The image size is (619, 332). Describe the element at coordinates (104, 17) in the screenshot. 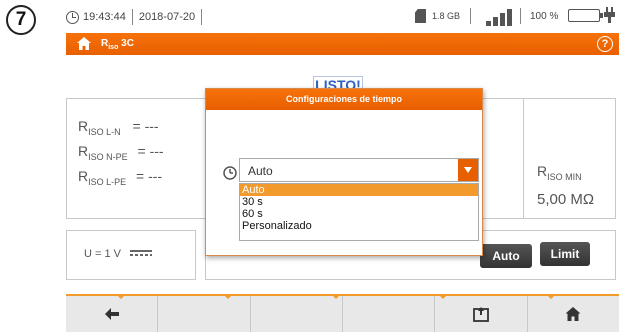

I see `status-time: 19:43:44` at that location.